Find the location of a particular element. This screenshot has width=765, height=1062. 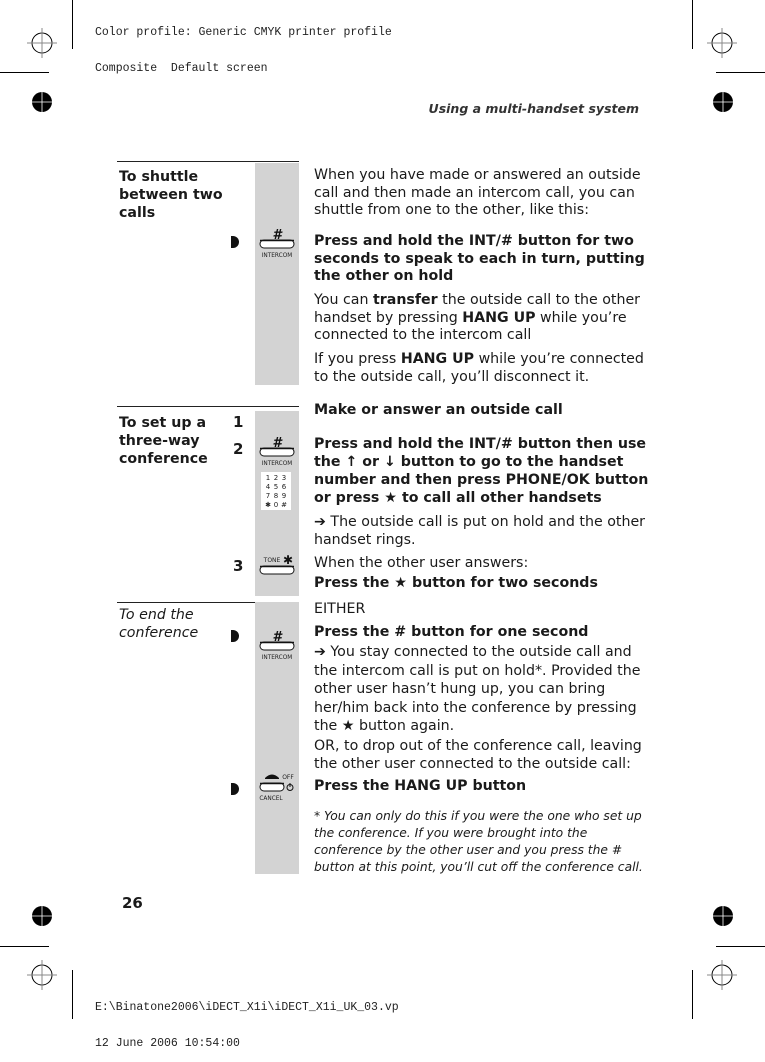

running-head: Using a multi-handset system is located at coordinates (533, 108).